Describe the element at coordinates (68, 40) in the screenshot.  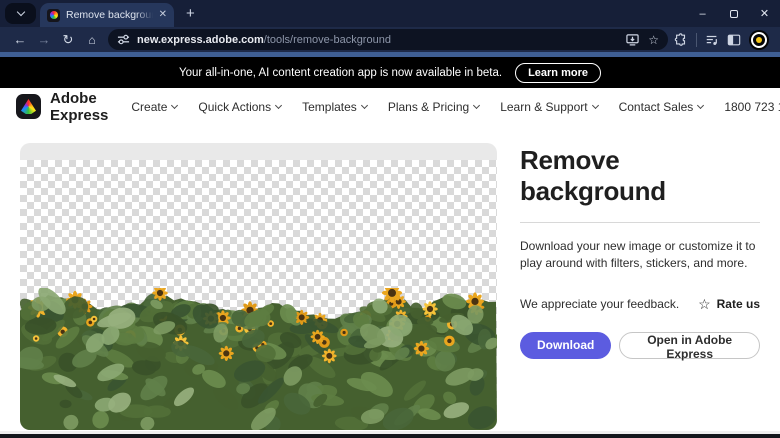
I see `reload-button: ↻` at that location.